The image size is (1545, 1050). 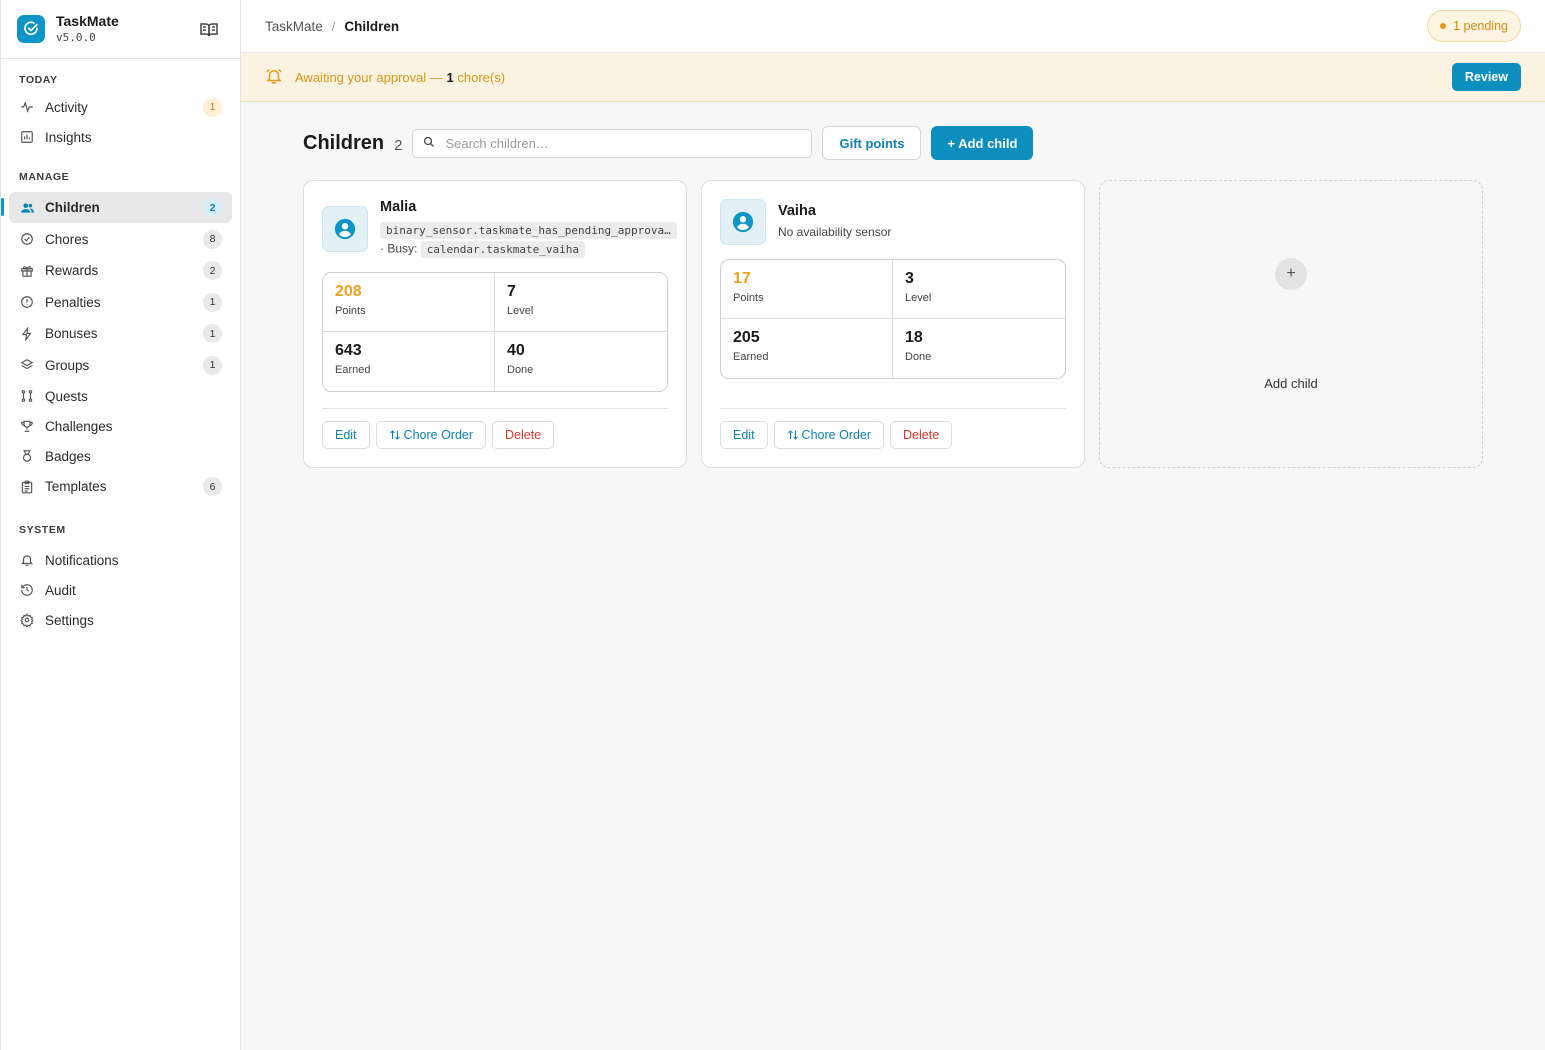 What do you see at coordinates (42, 530) in the screenshot?
I see `section-label: SYSTEM` at bounding box center [42, 530].